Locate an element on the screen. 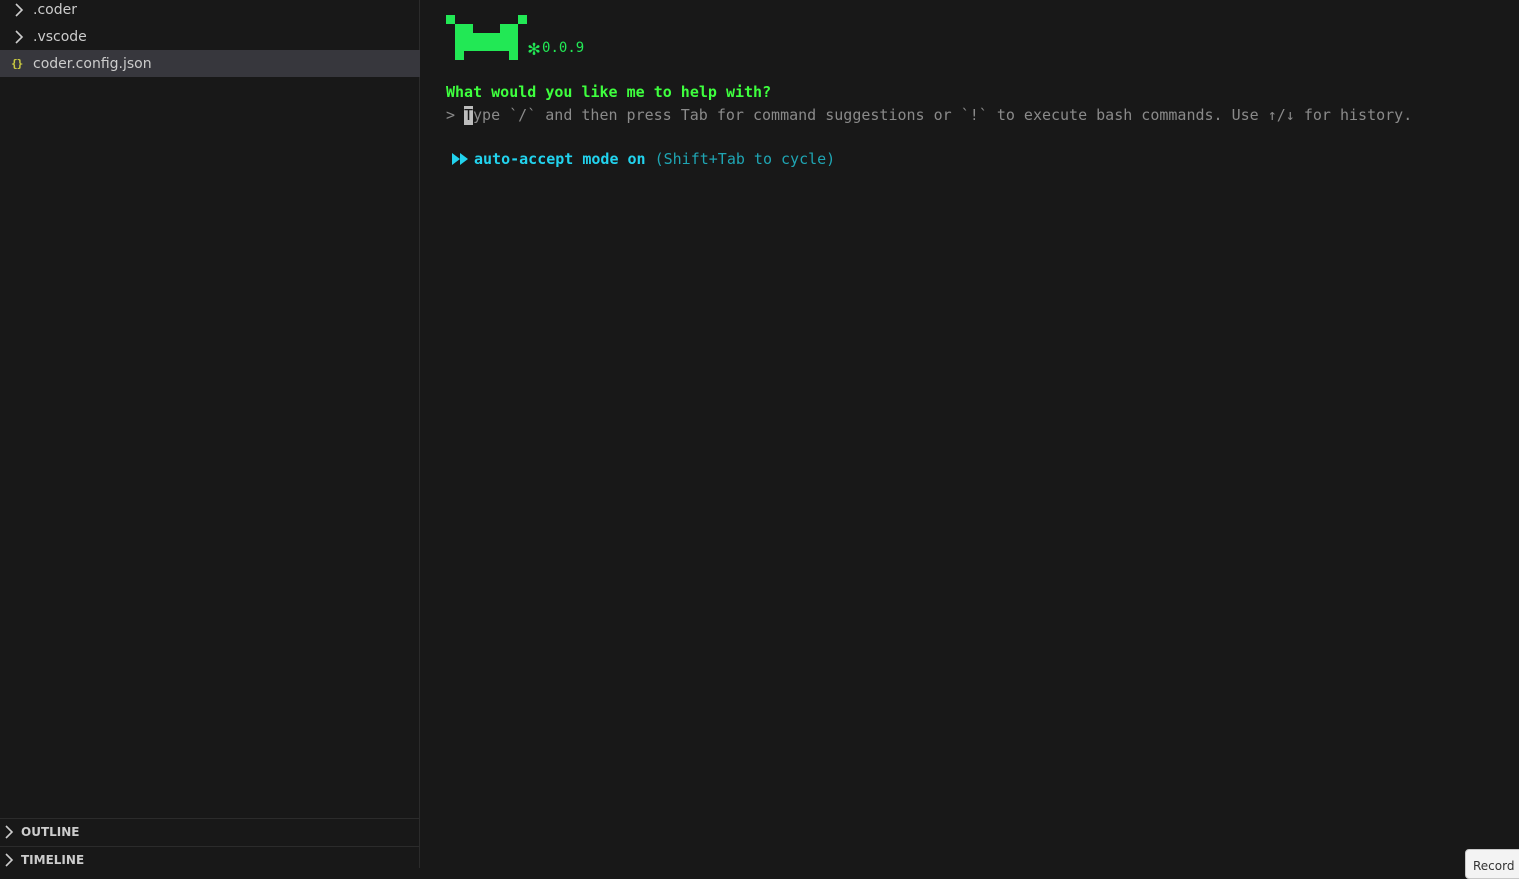 This screenshot has height=879, width=1519. tree-folder-vscode: .vscode is located at coordinates (210, 36).